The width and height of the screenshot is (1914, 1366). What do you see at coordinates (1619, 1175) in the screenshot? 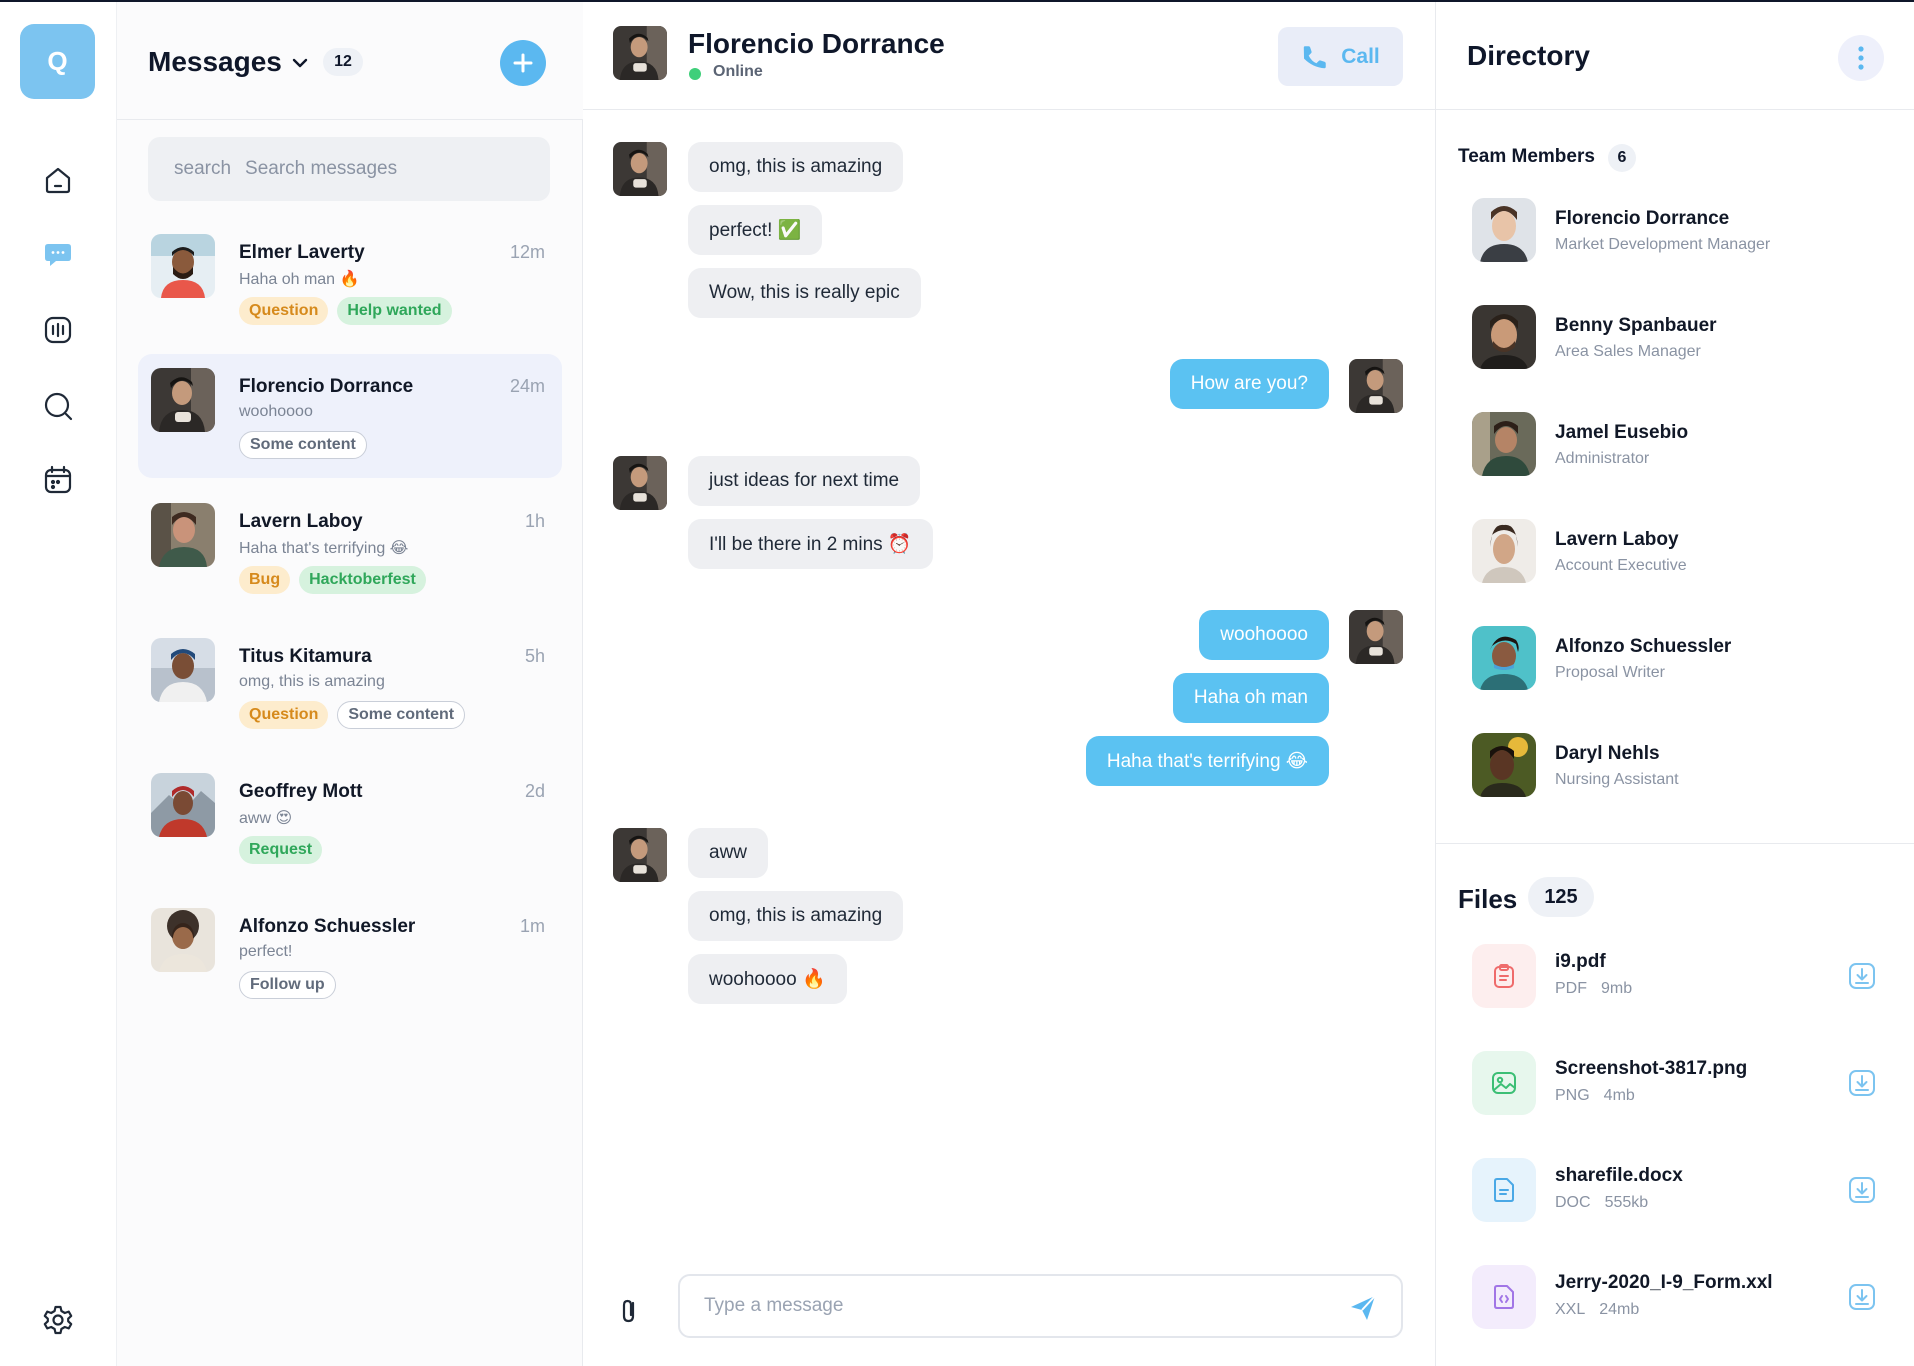
I see `file-name: sharefile.docx` at bounding box center [1619, 1175].